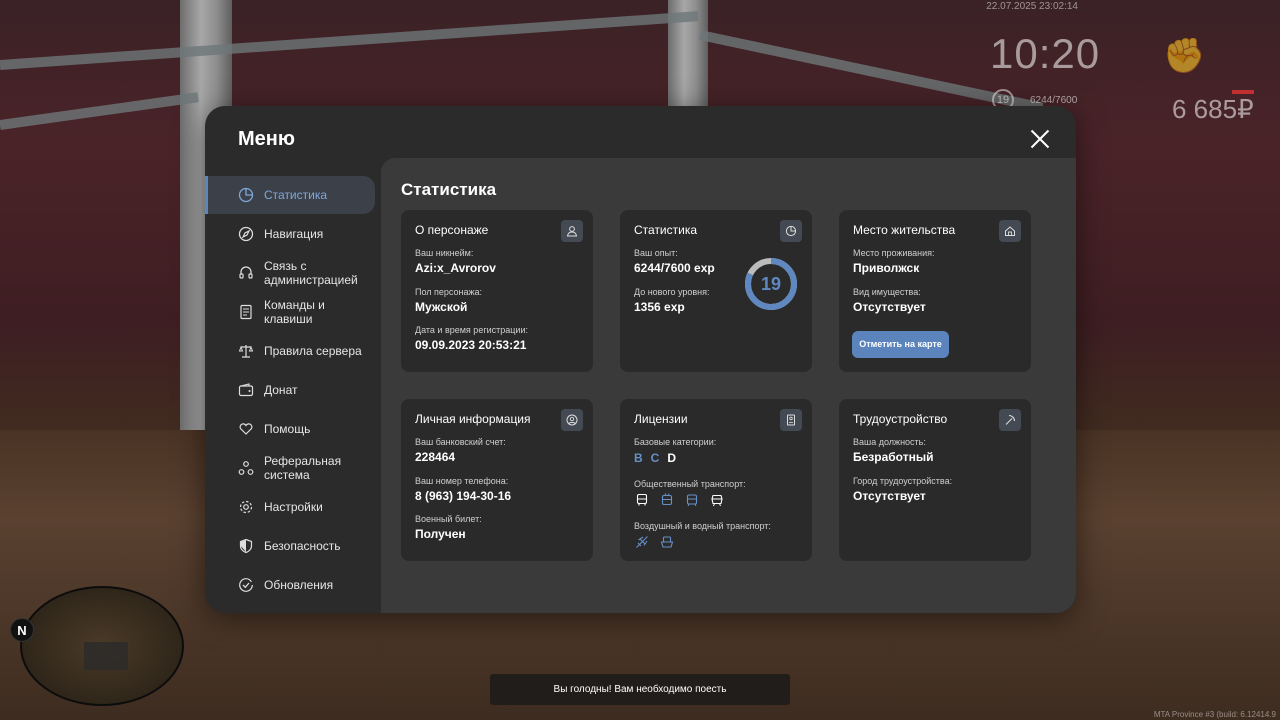 The image size is (1280, 720). Describe the element at coordinates (471, 330) in the screenshot. I see `registration-label: Дата и время регистрации:` at that location.